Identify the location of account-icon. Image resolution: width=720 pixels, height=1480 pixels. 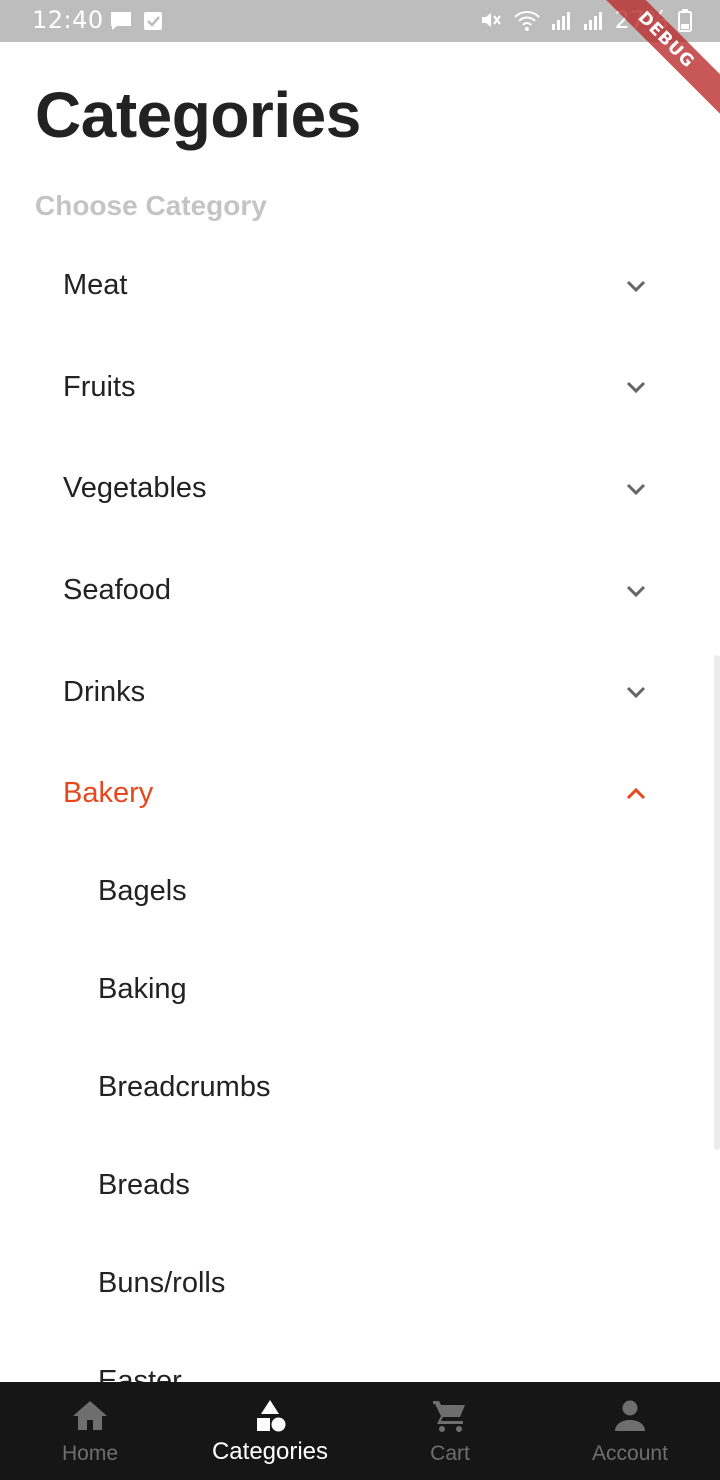
(630, 1415).